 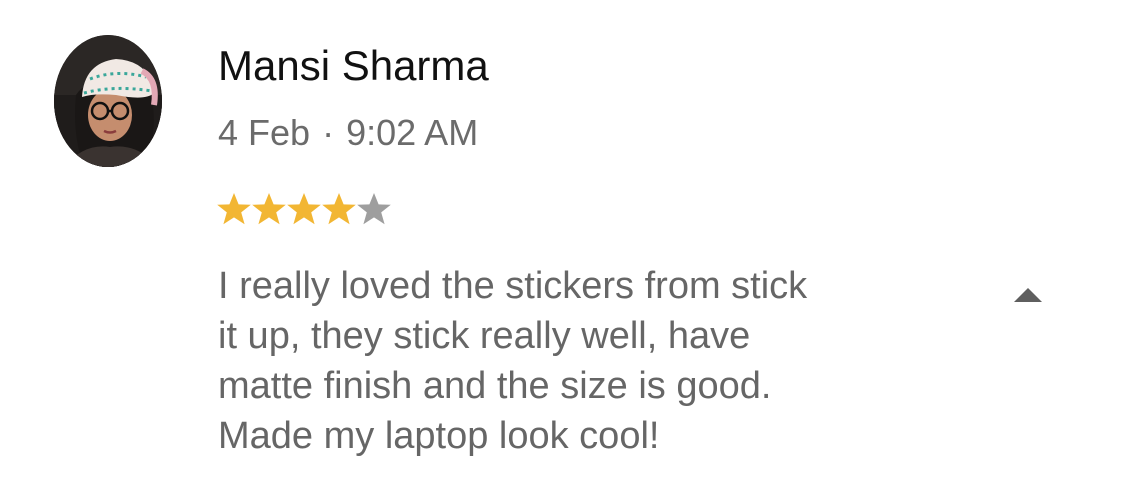 I want to click on collapse-review-button, so click(x=1028, y=294).